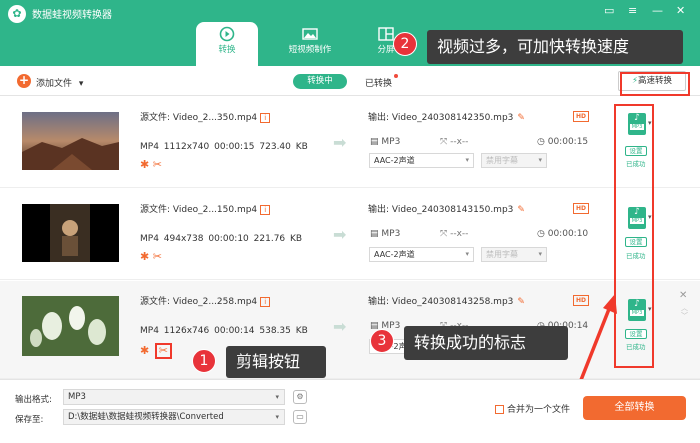  What do you see at coordinates (283, 147) in the screenshot?
I see `size-value: 723.40 KB` at bounding box center [283, 147].